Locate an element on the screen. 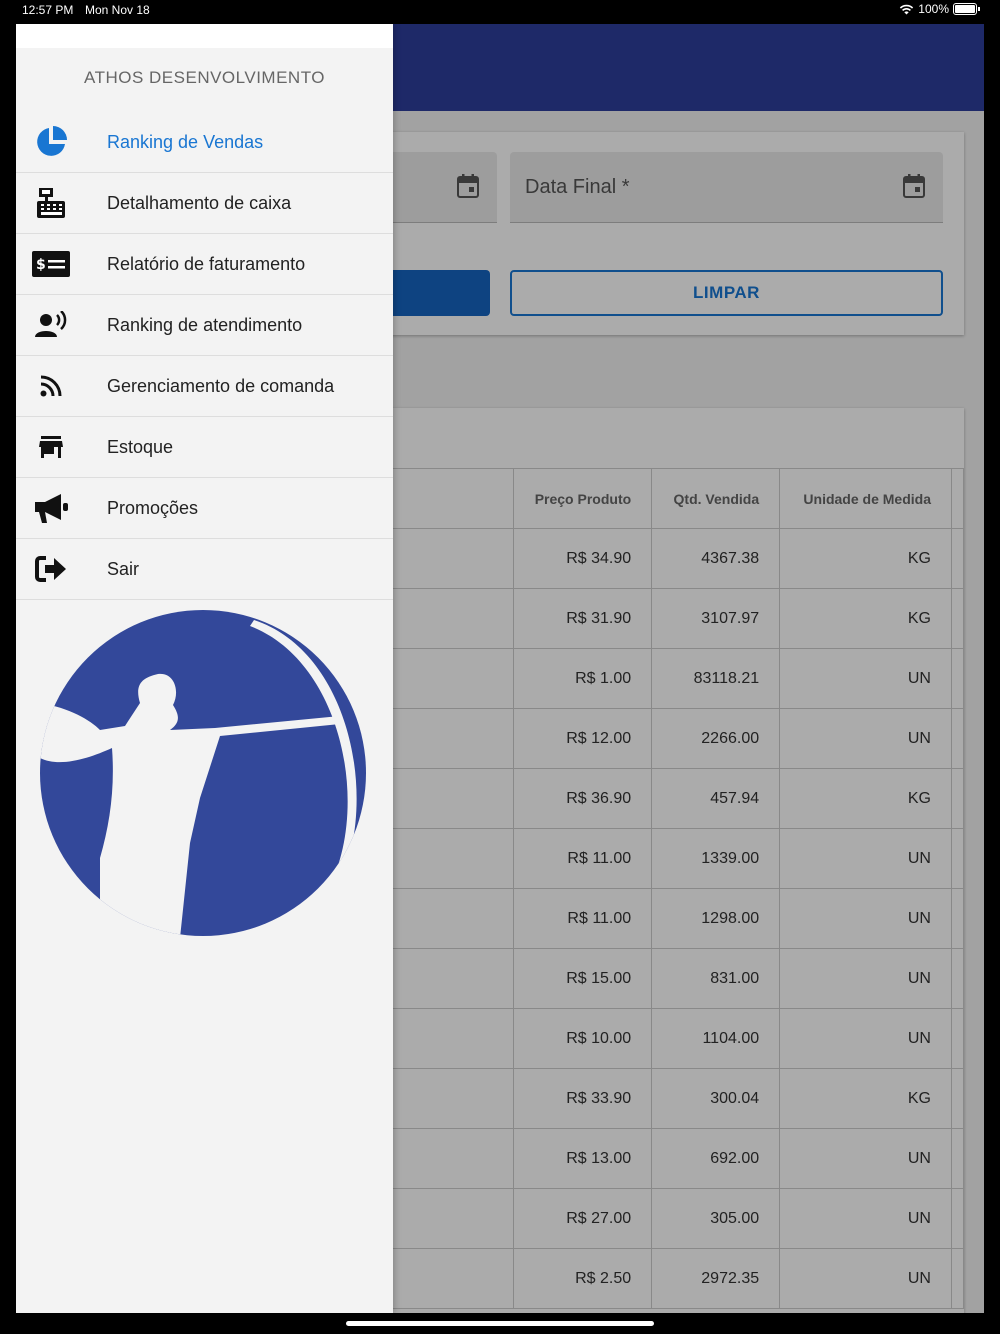  pie-chart-icon is located at coordinates (51, 142).